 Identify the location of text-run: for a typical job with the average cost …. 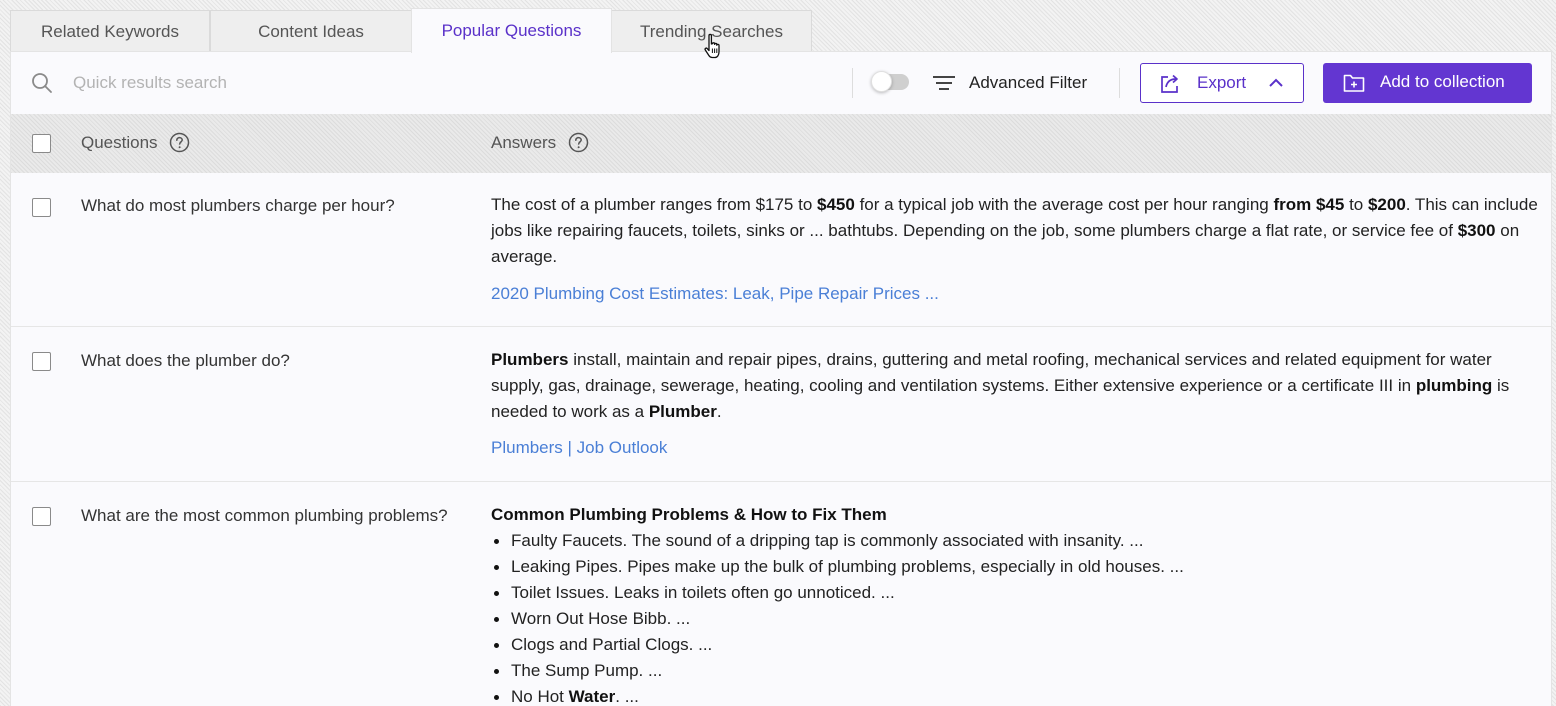
(1064, 204).